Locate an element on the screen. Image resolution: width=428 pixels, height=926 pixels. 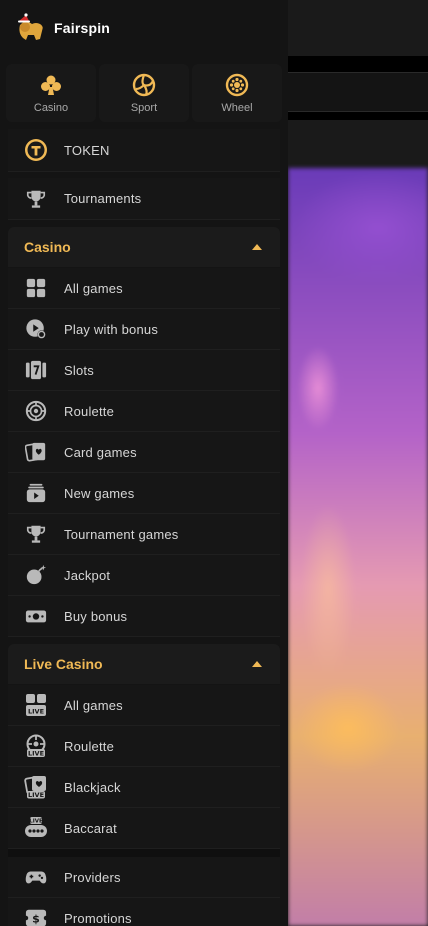
section-live-casino-header: Live Casino is located at coordinates (144, 664).